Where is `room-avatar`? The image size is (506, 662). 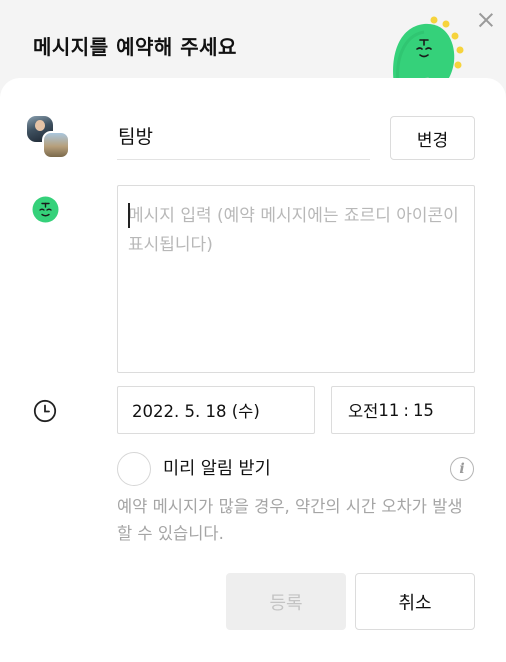
room-avatar is located at coordinates (49, 138).